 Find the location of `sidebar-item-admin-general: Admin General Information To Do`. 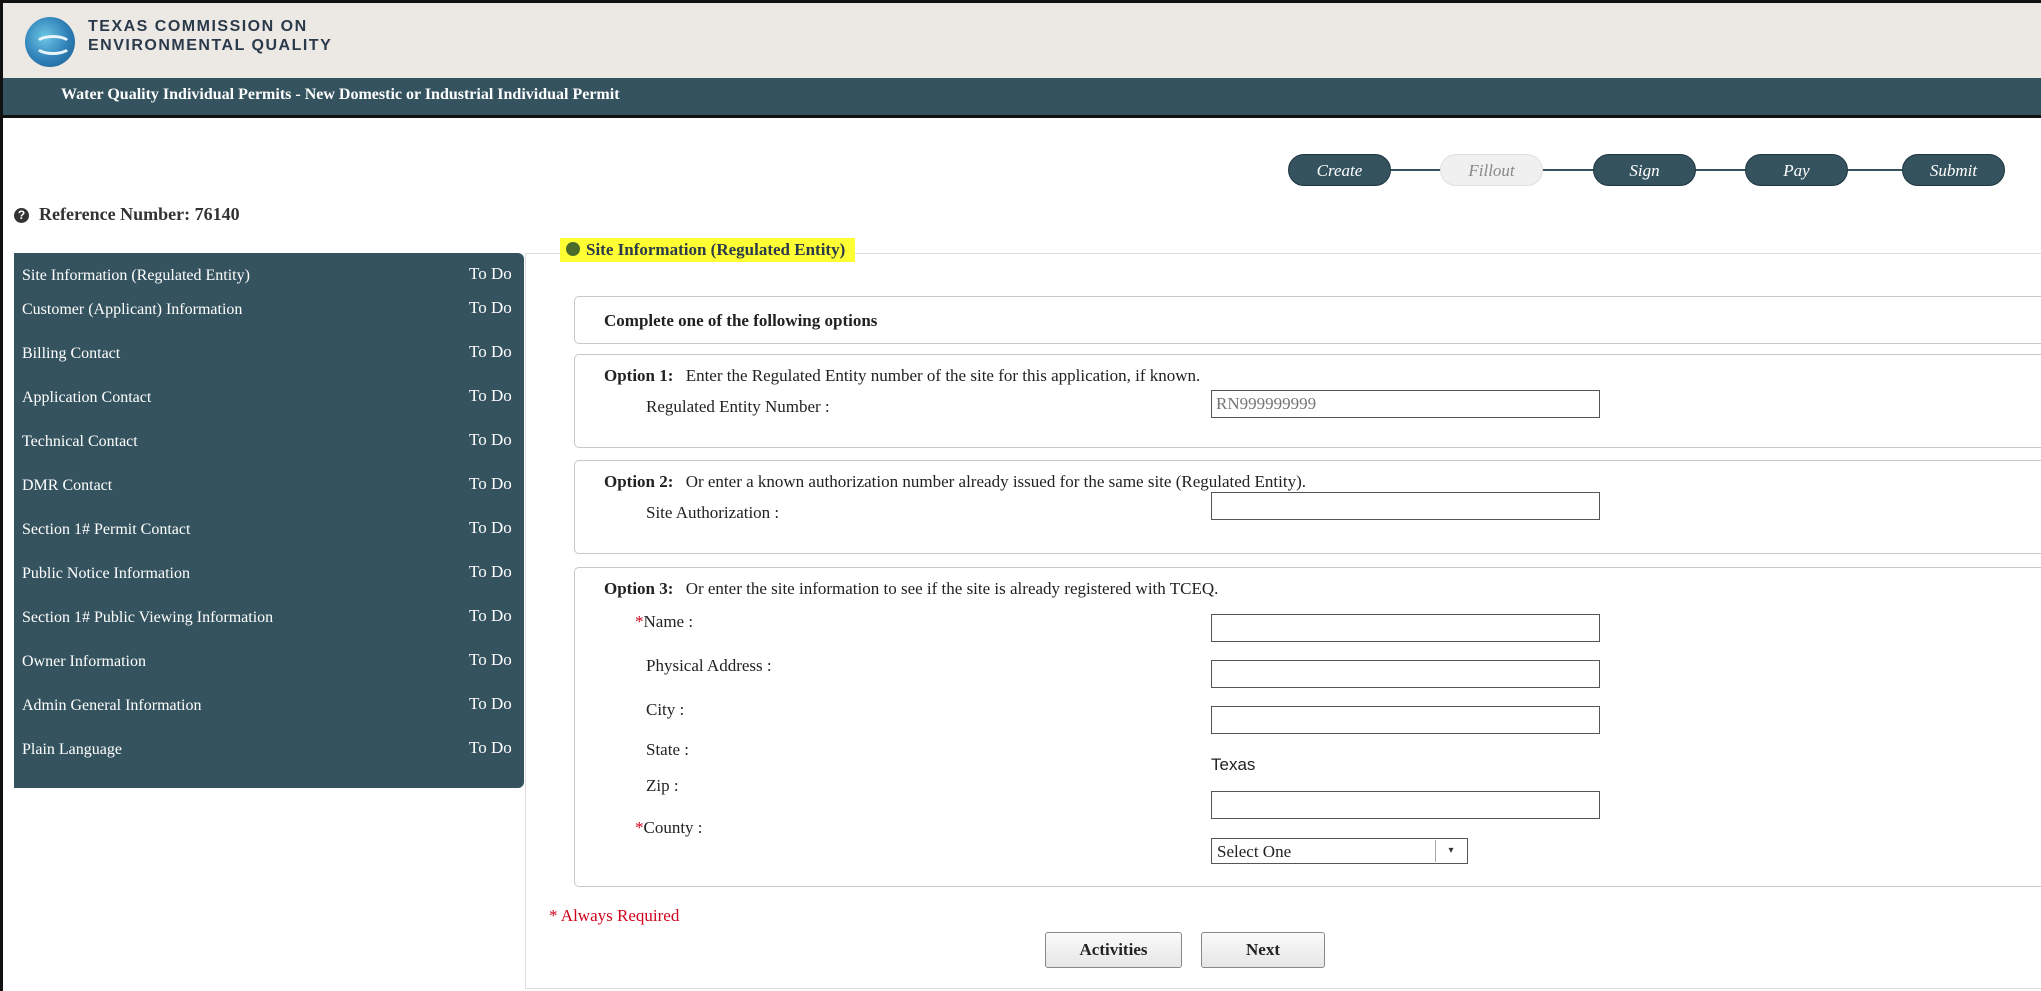

sidebar-item-admin-general: Admin General Information To Do is located at coordinates (269, 705).